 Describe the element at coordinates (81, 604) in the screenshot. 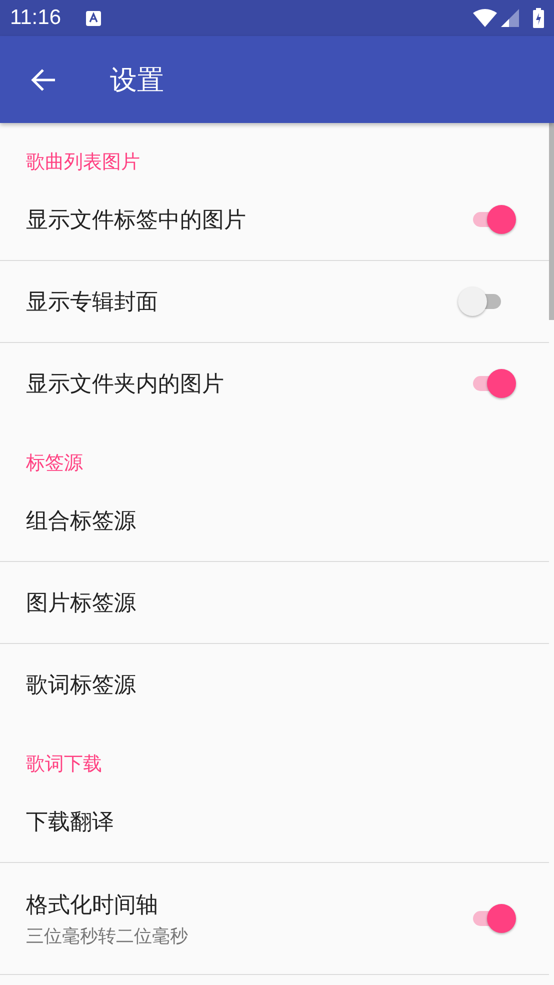

I see `setting-label: 图片标签源` at that location.